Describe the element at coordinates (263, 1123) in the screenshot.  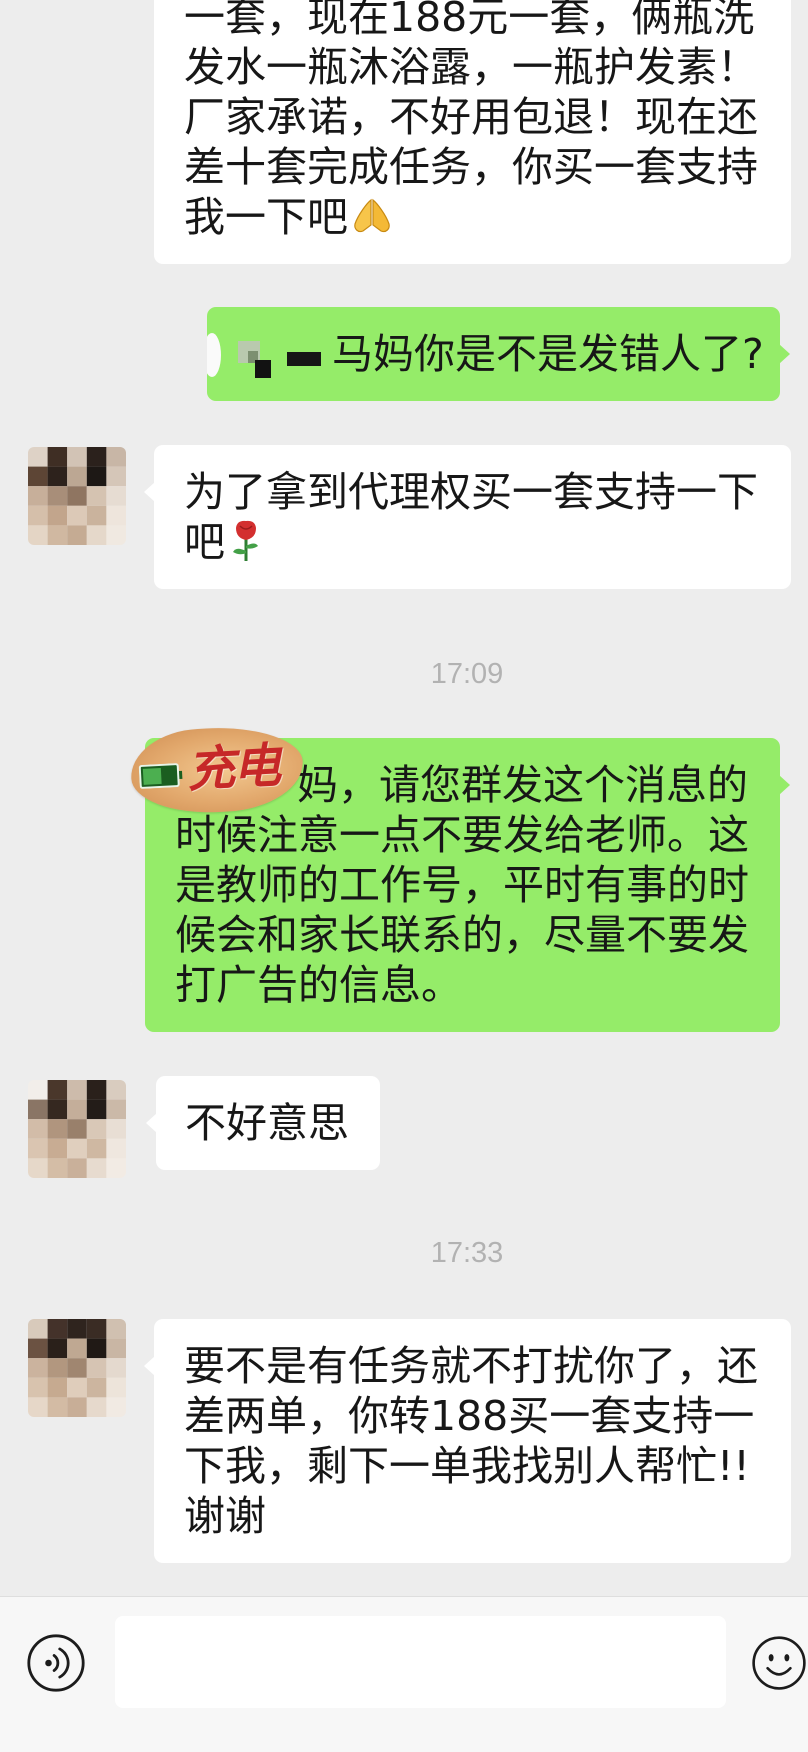
I see `received-message-bubble: 不好意思` at that location.